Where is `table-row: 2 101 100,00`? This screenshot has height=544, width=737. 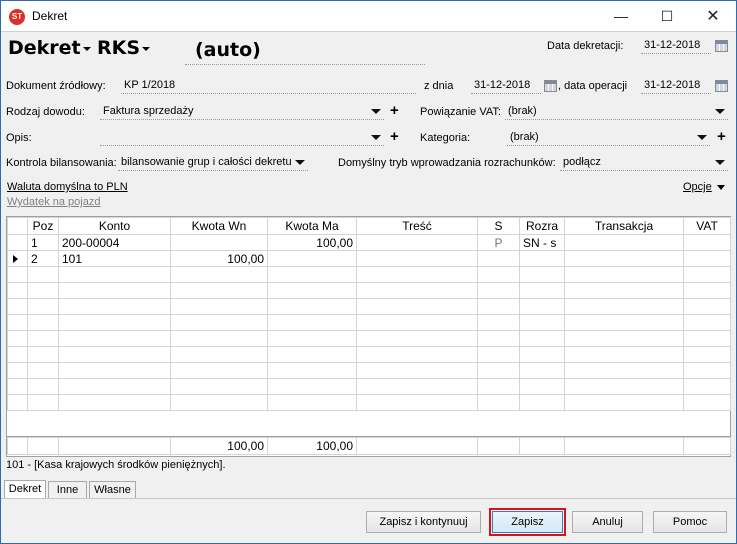 table-row: 2 101 100,00 is located at coordinates (369, 258).